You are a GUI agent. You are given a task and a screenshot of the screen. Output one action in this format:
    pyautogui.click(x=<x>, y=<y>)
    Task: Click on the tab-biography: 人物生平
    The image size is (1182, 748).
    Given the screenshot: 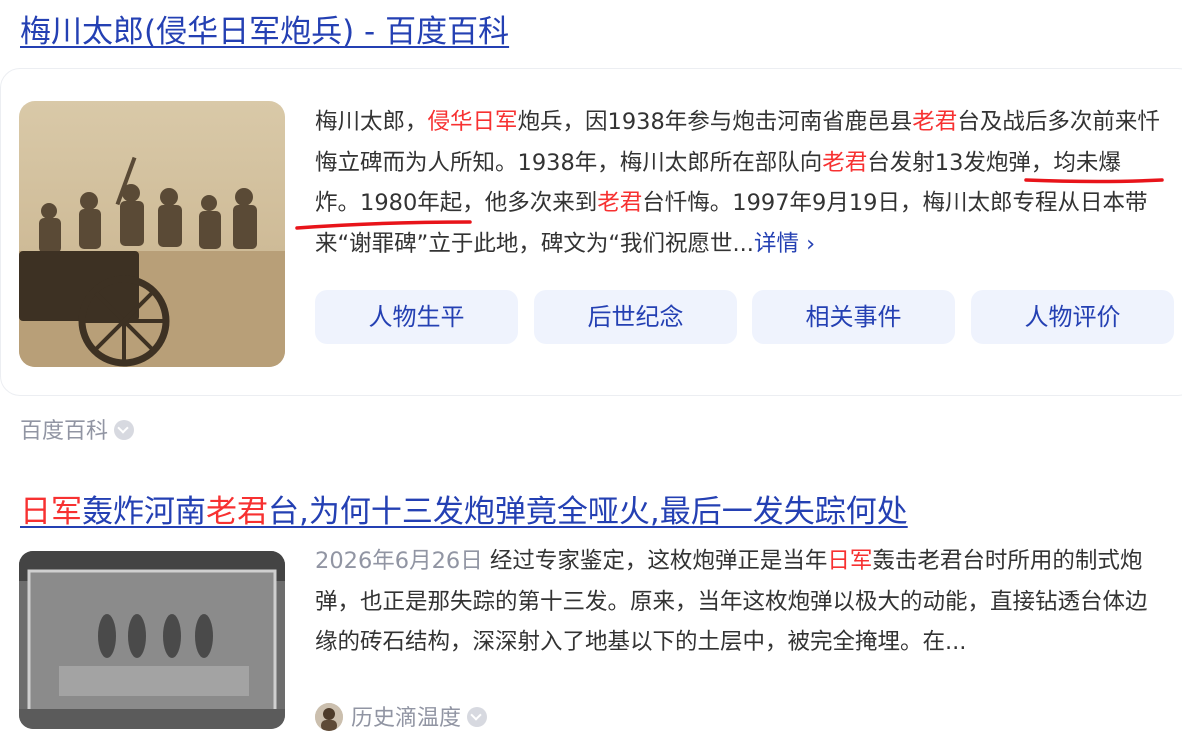 What is the action you would take?
    pyautogui.click(x=416, y=317)
    